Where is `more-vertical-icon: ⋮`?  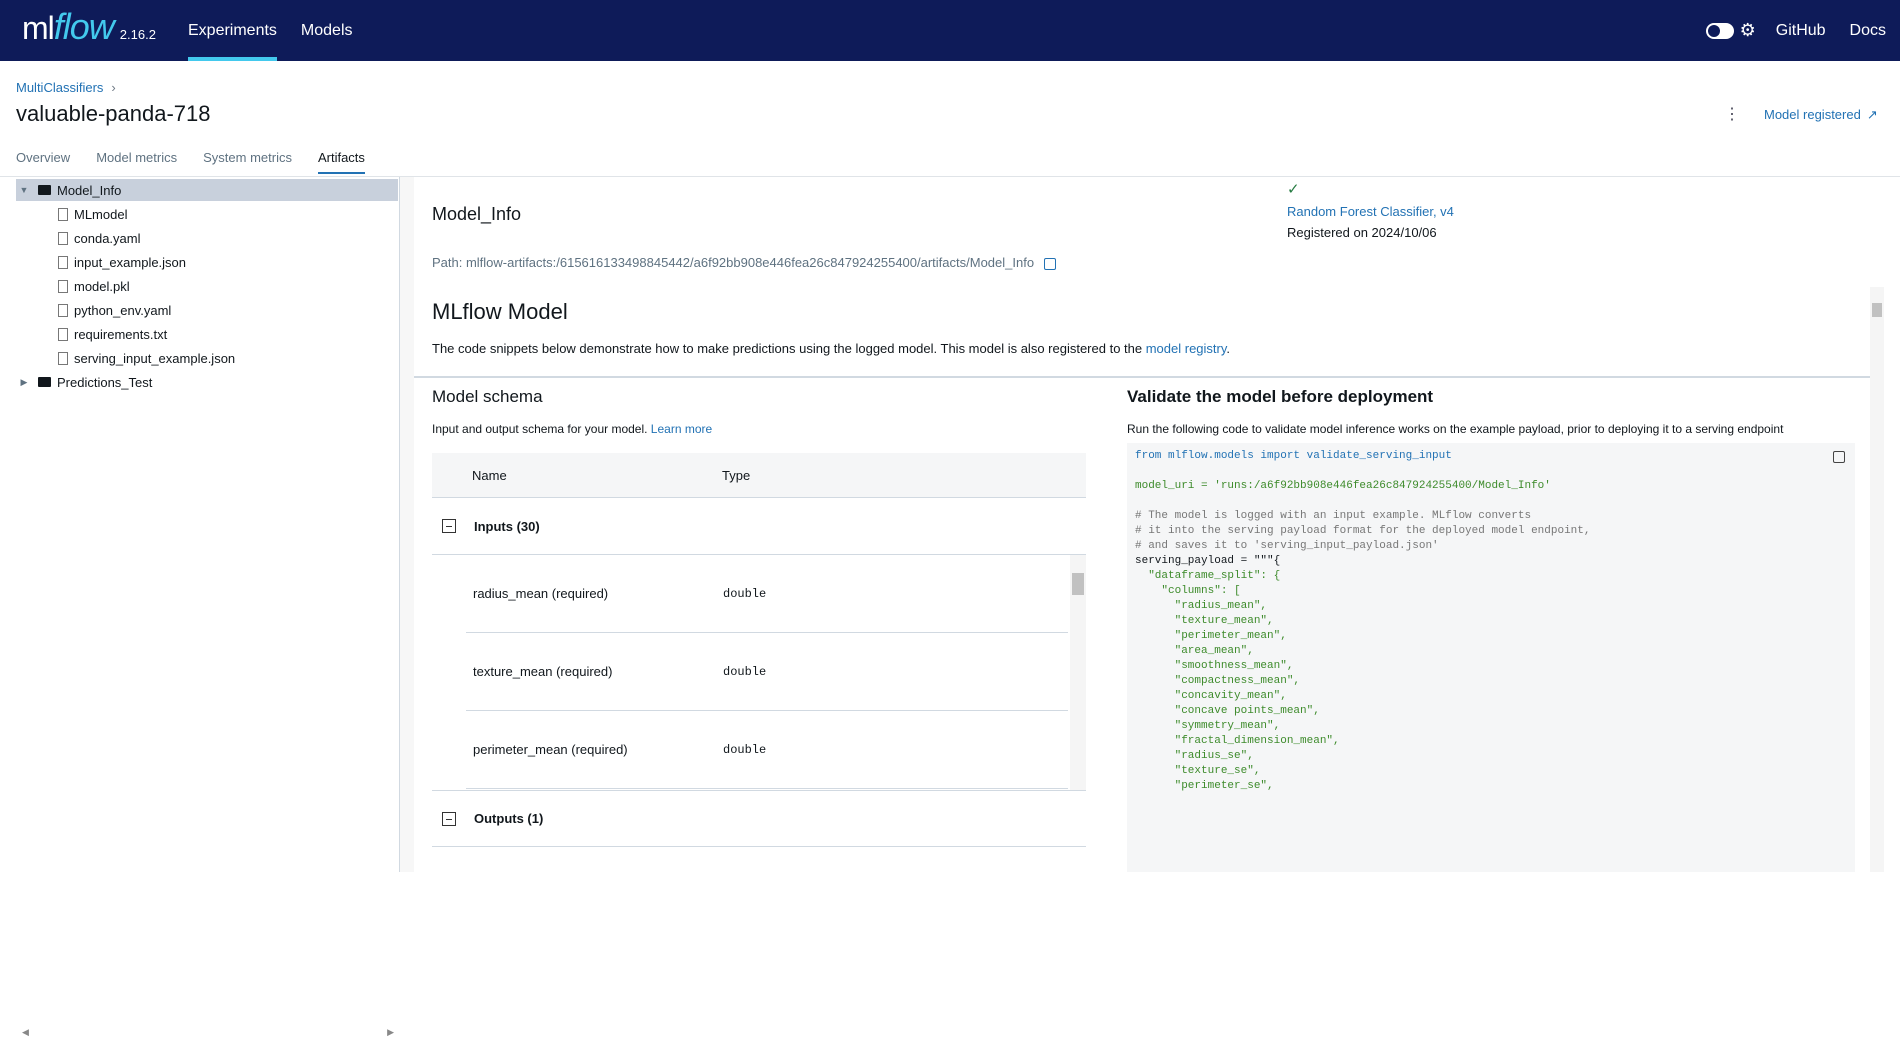 more-vertical-icon: ⋮ is located at coordinates (1732, 114).